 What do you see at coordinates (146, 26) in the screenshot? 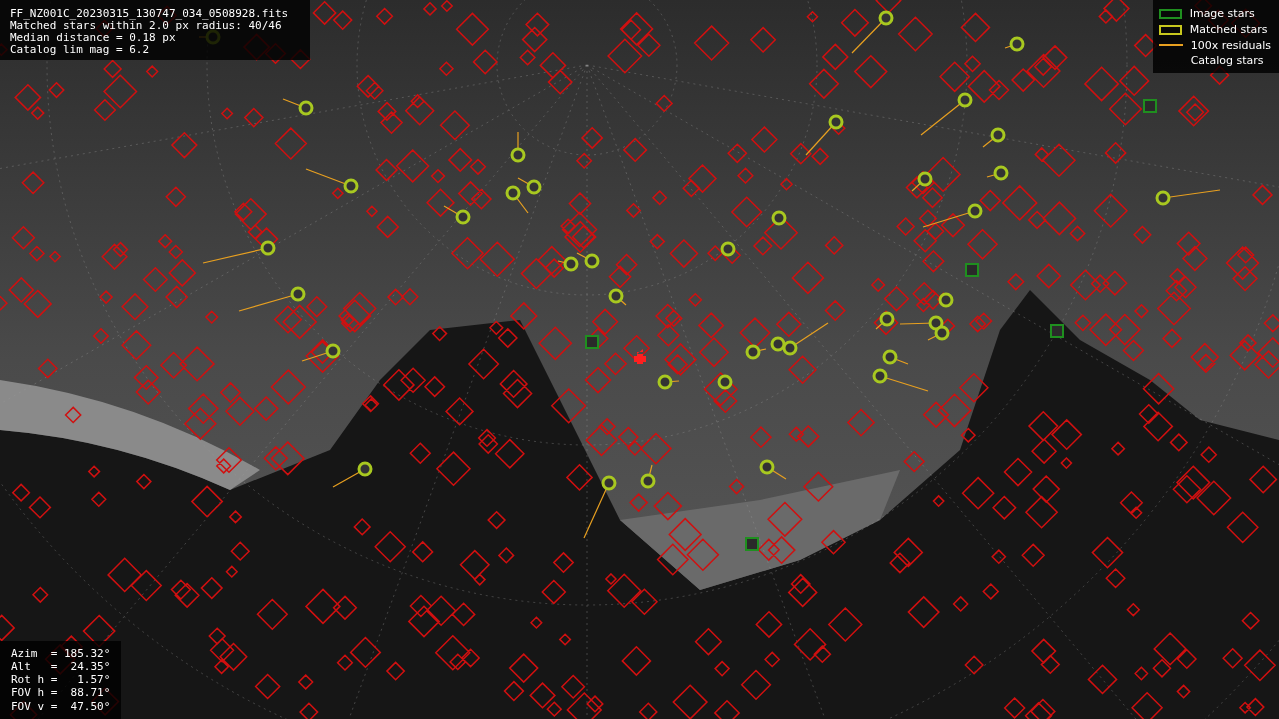
I see `info-text: Matched stars within 2.0 px radius: 40/46` at bounding box center [146, 26].